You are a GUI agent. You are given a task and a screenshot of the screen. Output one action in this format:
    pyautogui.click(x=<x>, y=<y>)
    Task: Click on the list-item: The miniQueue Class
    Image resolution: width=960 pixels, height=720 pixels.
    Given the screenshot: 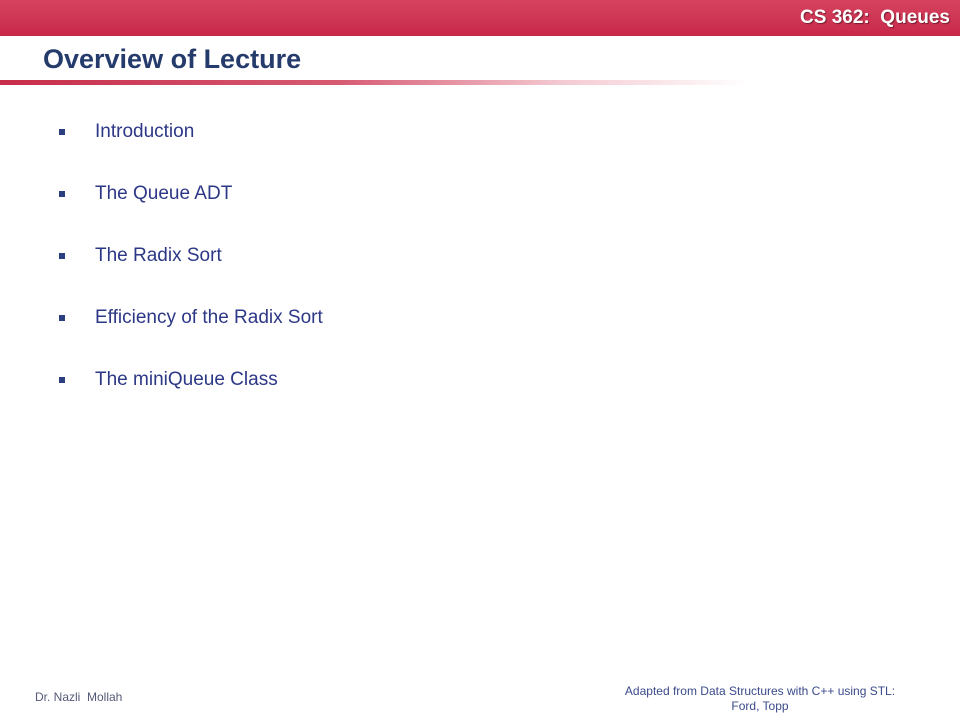 What is the action you would take?
    pyautogui.click(x=190, y=399)
    